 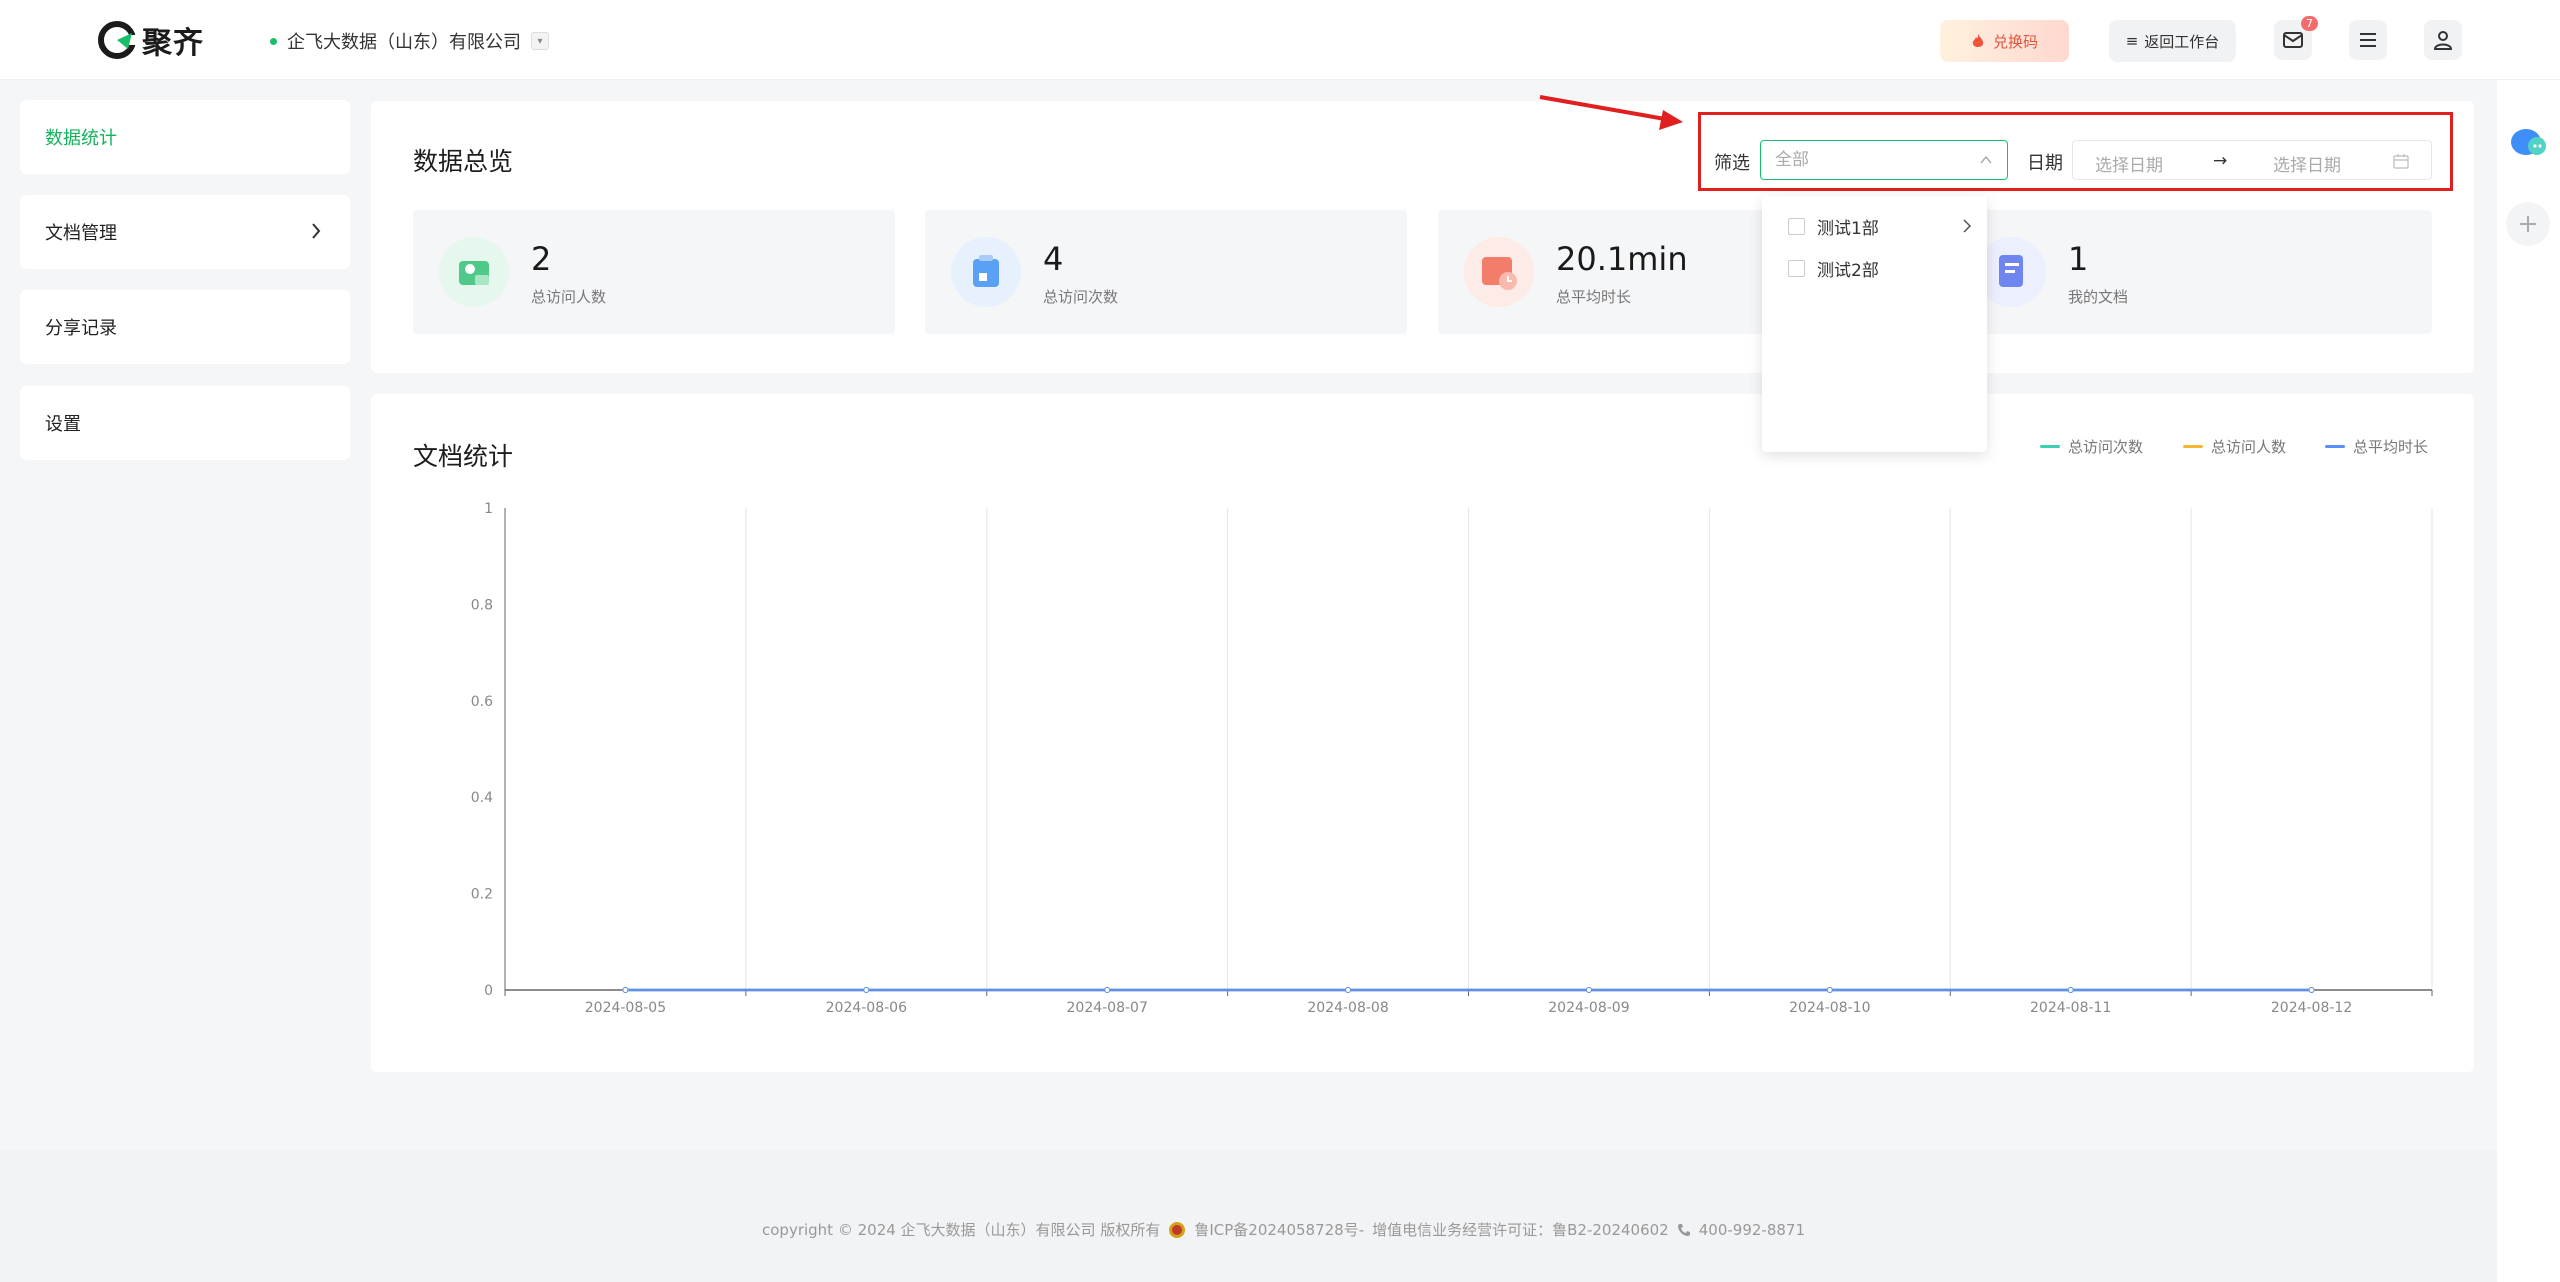 I want to click on license-text: 增值电信业务经营许可证：鲁B2-20240602, so click(x=1520, y=1230).